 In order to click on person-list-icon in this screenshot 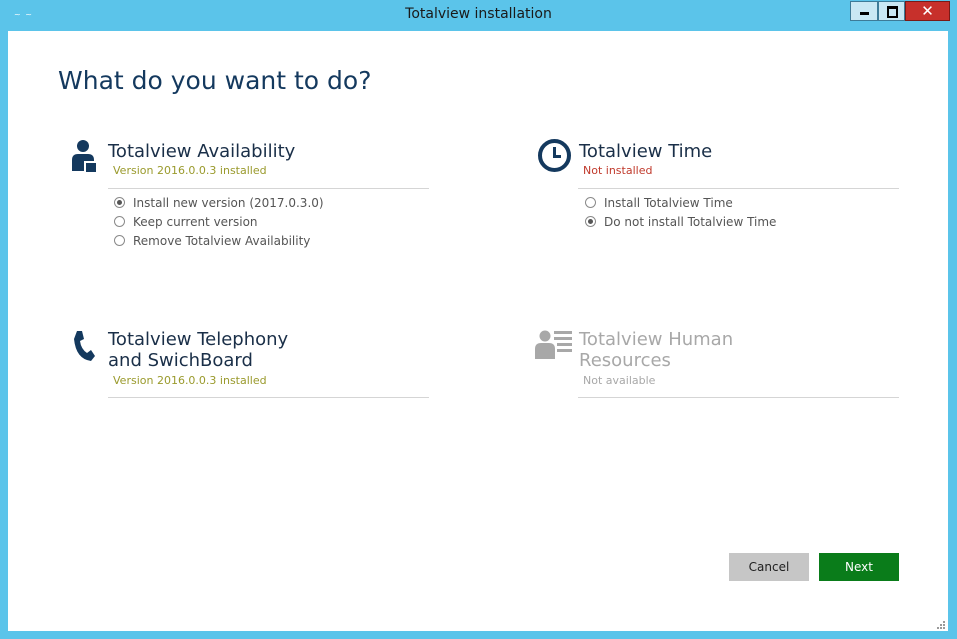, I will do `click(553, 344)`.